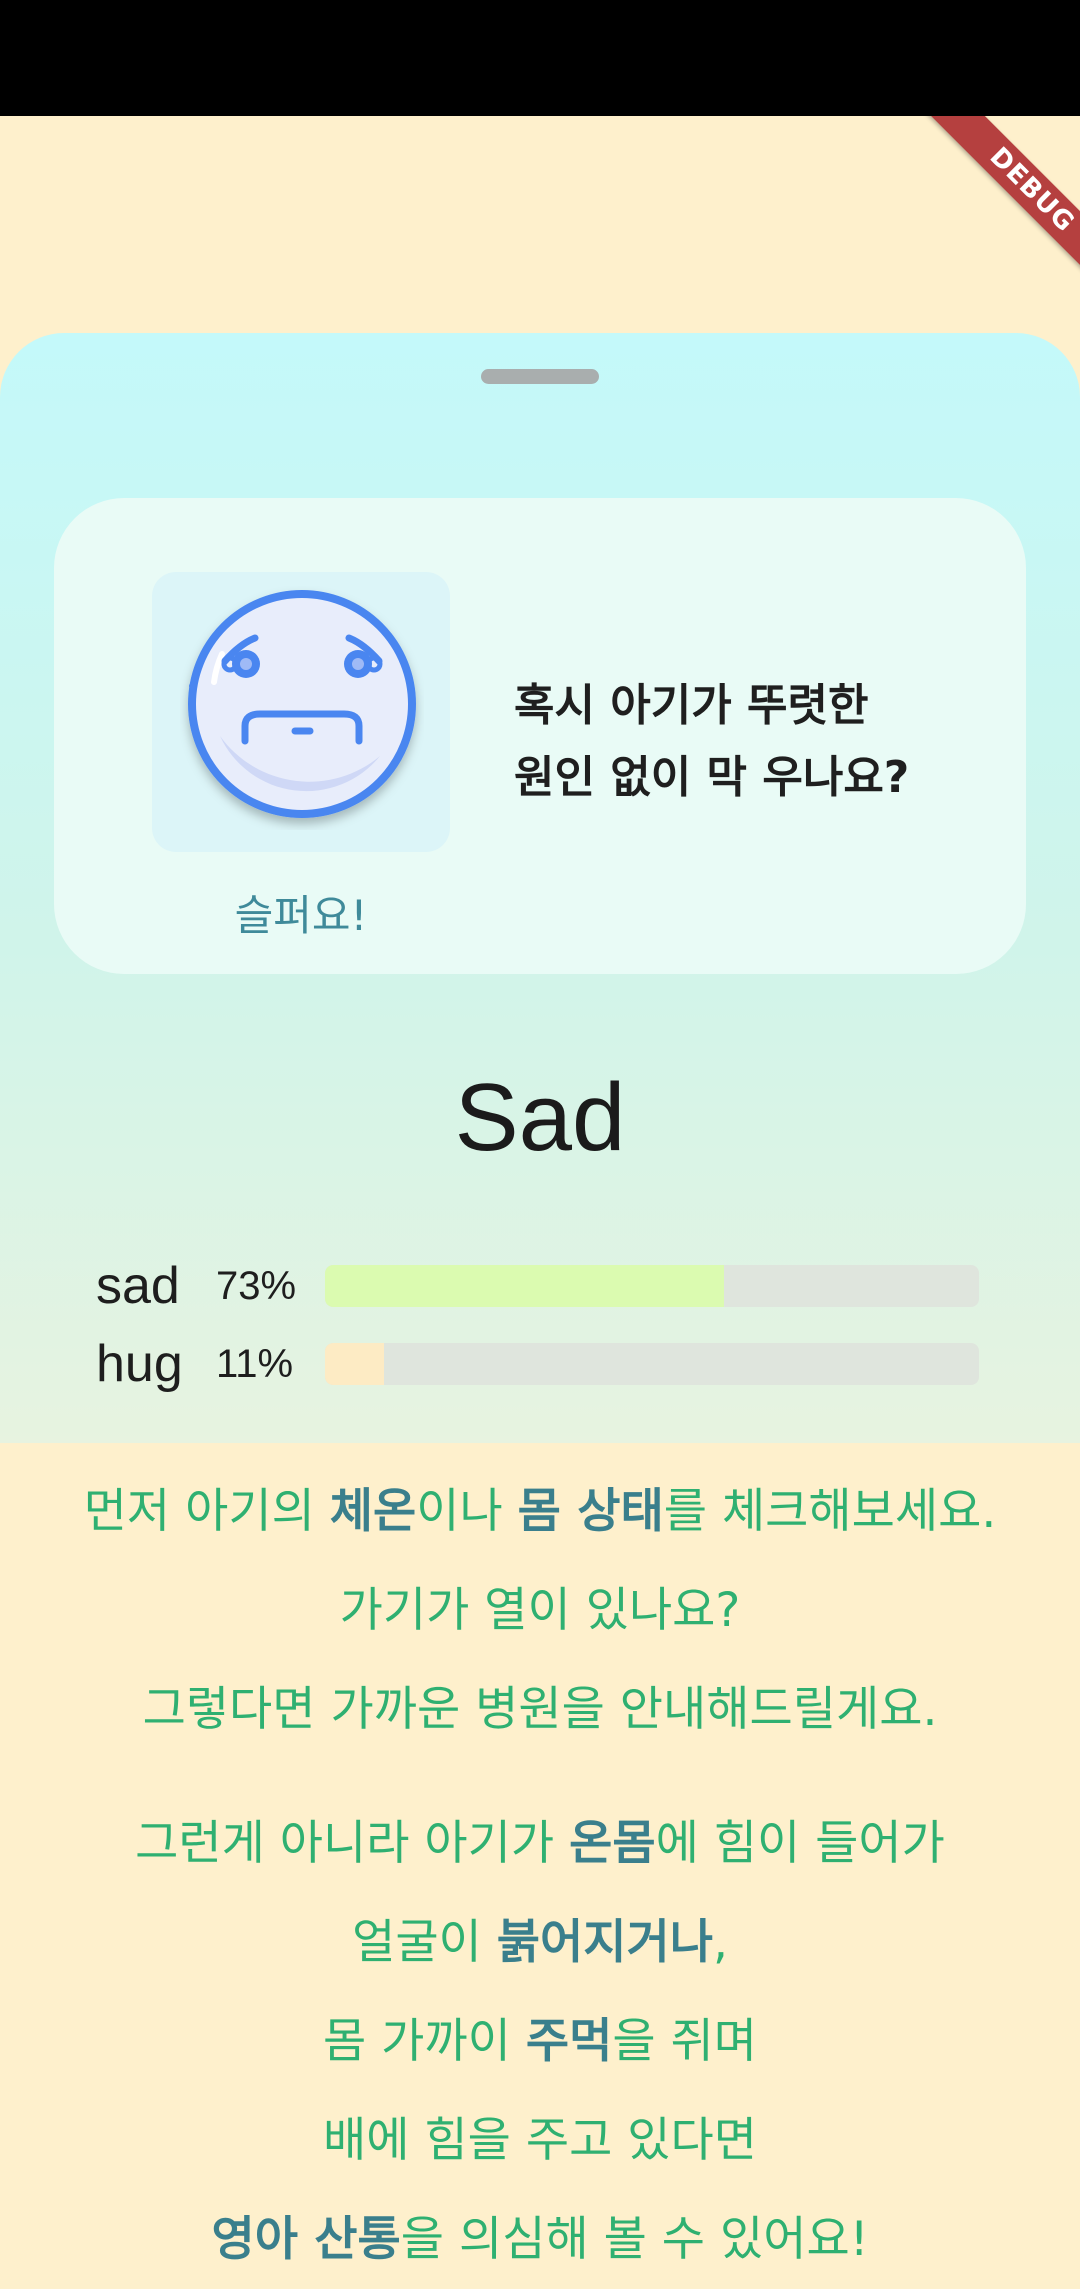  Describe the element at coordinates (691, 705) in the screenshot. I see `question-line-1: 혹시 아기가 뚜렷한` at that location.